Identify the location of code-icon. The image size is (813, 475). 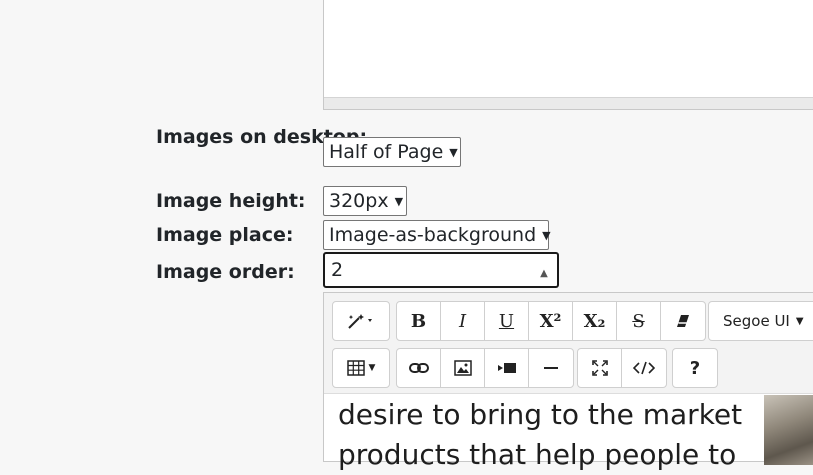
(644, 368).